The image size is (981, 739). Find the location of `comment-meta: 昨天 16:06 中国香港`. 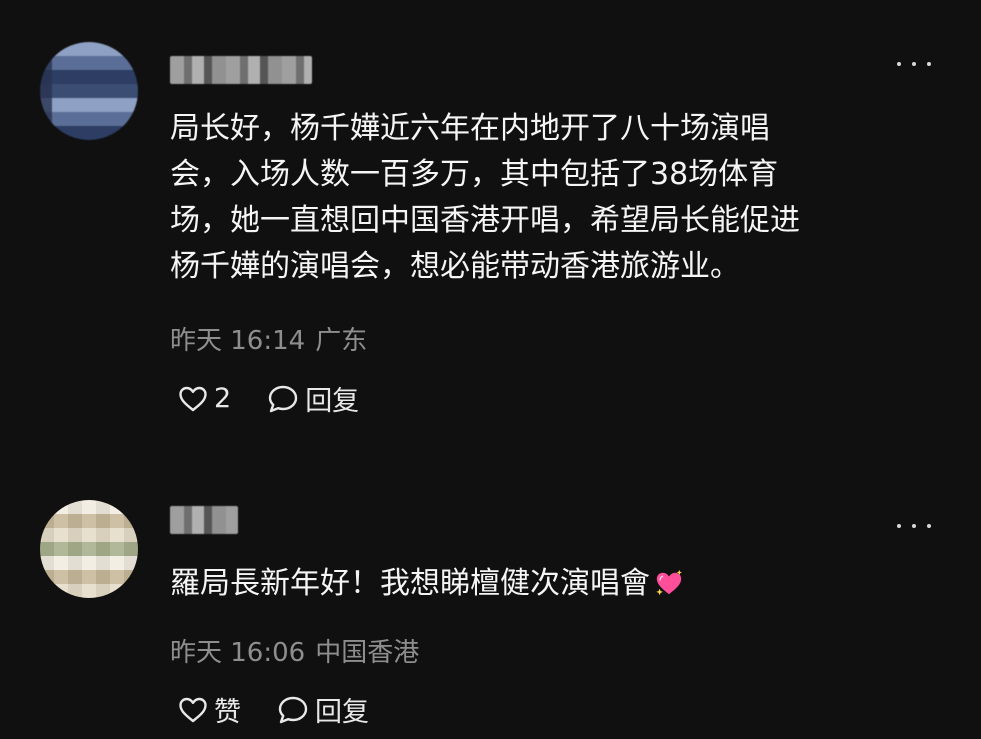

comment-meta: 昨天 16:06 中国香港 is located at coordinates (294, 650).